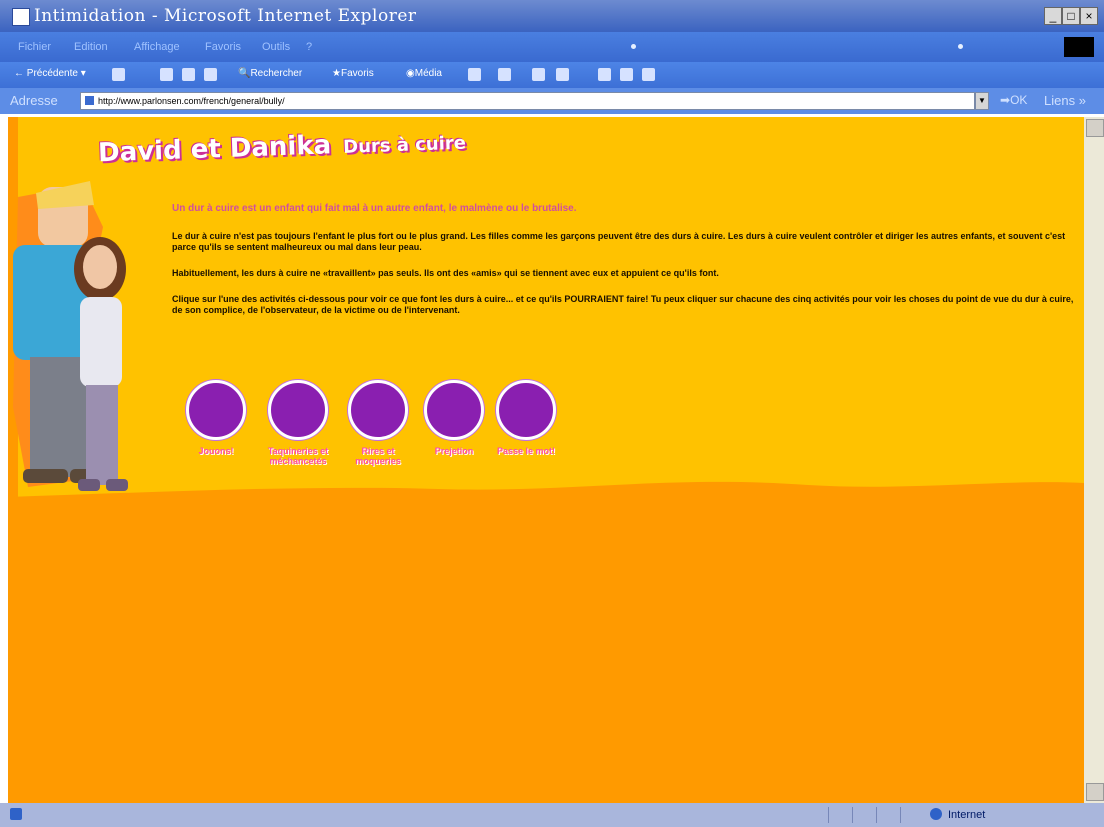  I want to click on activity-label: Passe le mot!, so click(526, 451).